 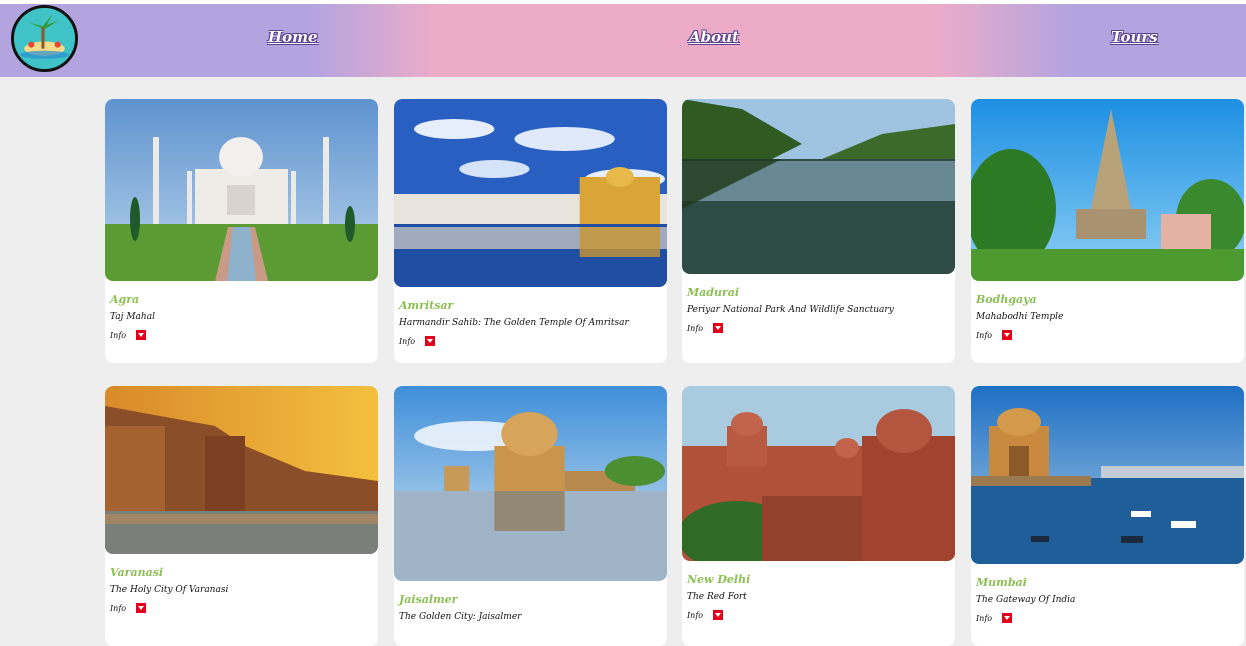 I want to click on island-logo-icon, so click(x=44, y=38).